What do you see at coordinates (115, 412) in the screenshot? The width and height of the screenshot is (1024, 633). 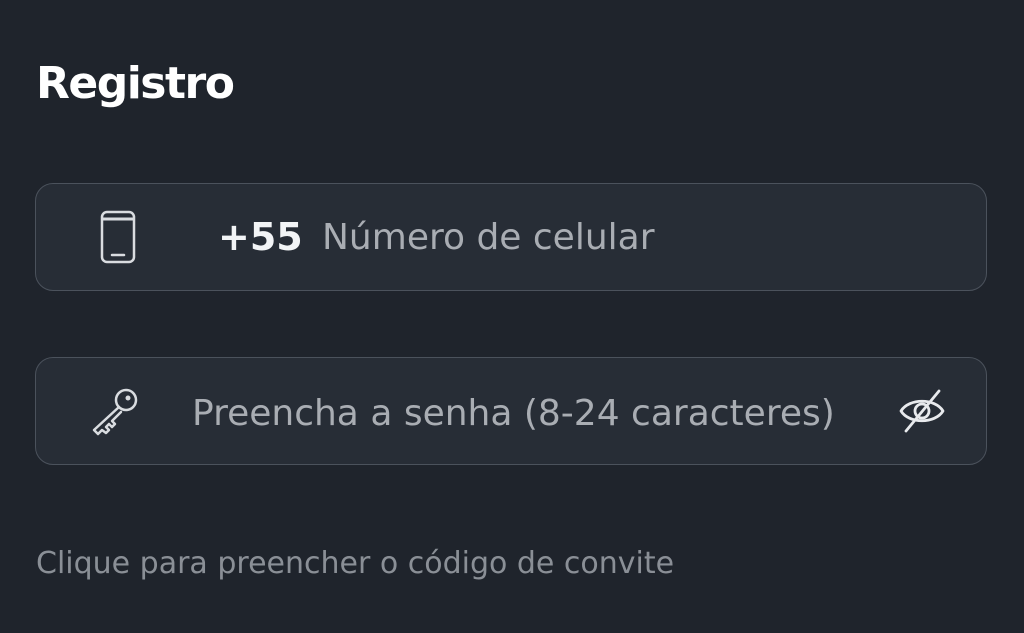 I see `key-icon` at bounding box center [115, 412].